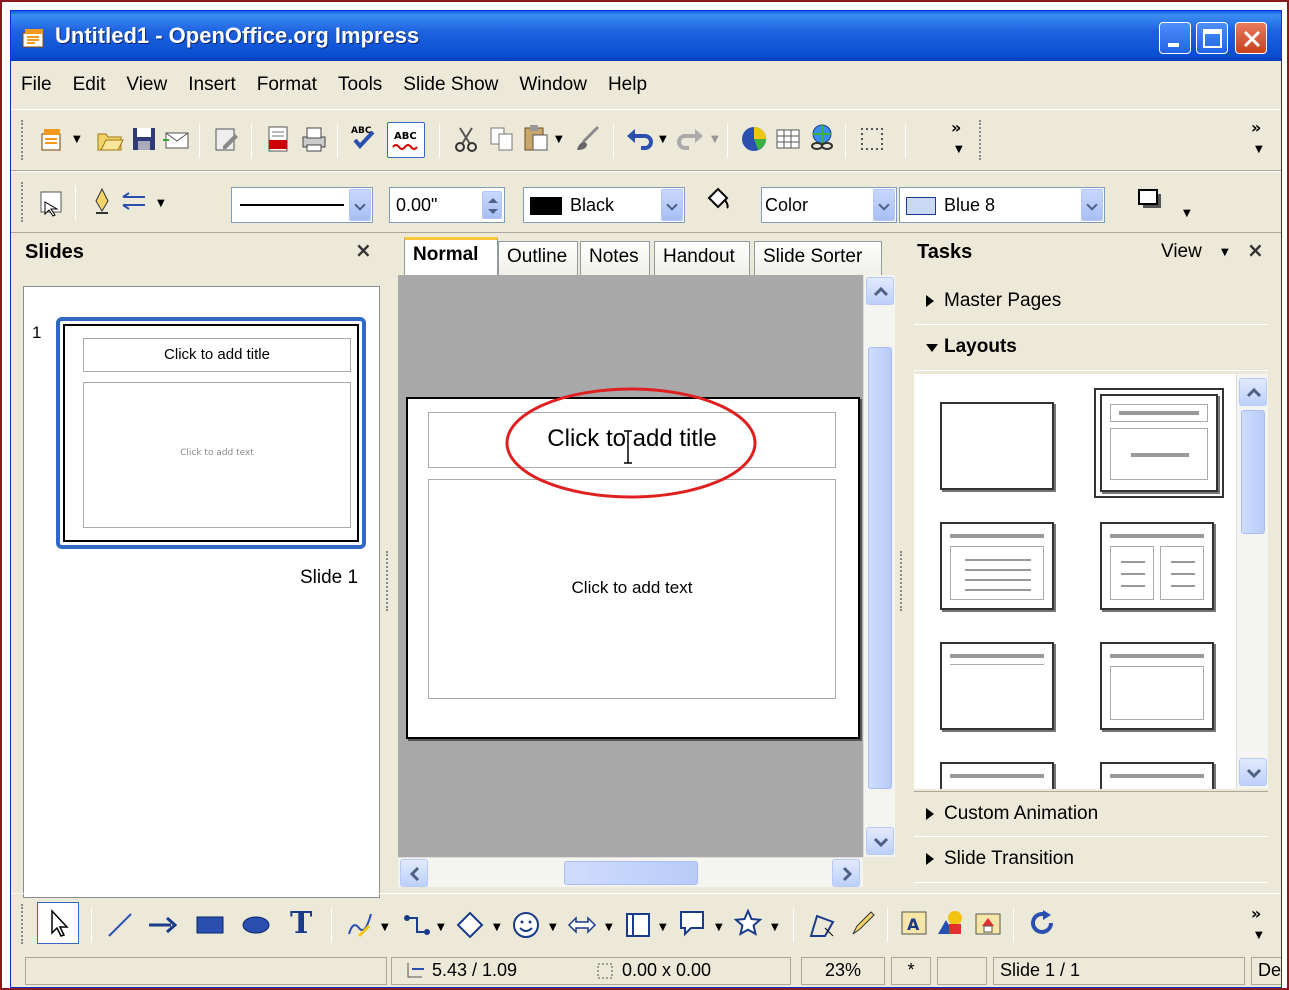 The image size is (1289, 990). Describe the element at coordinates (387, 581) in the screenshot. I see `left-splitter` at that location.